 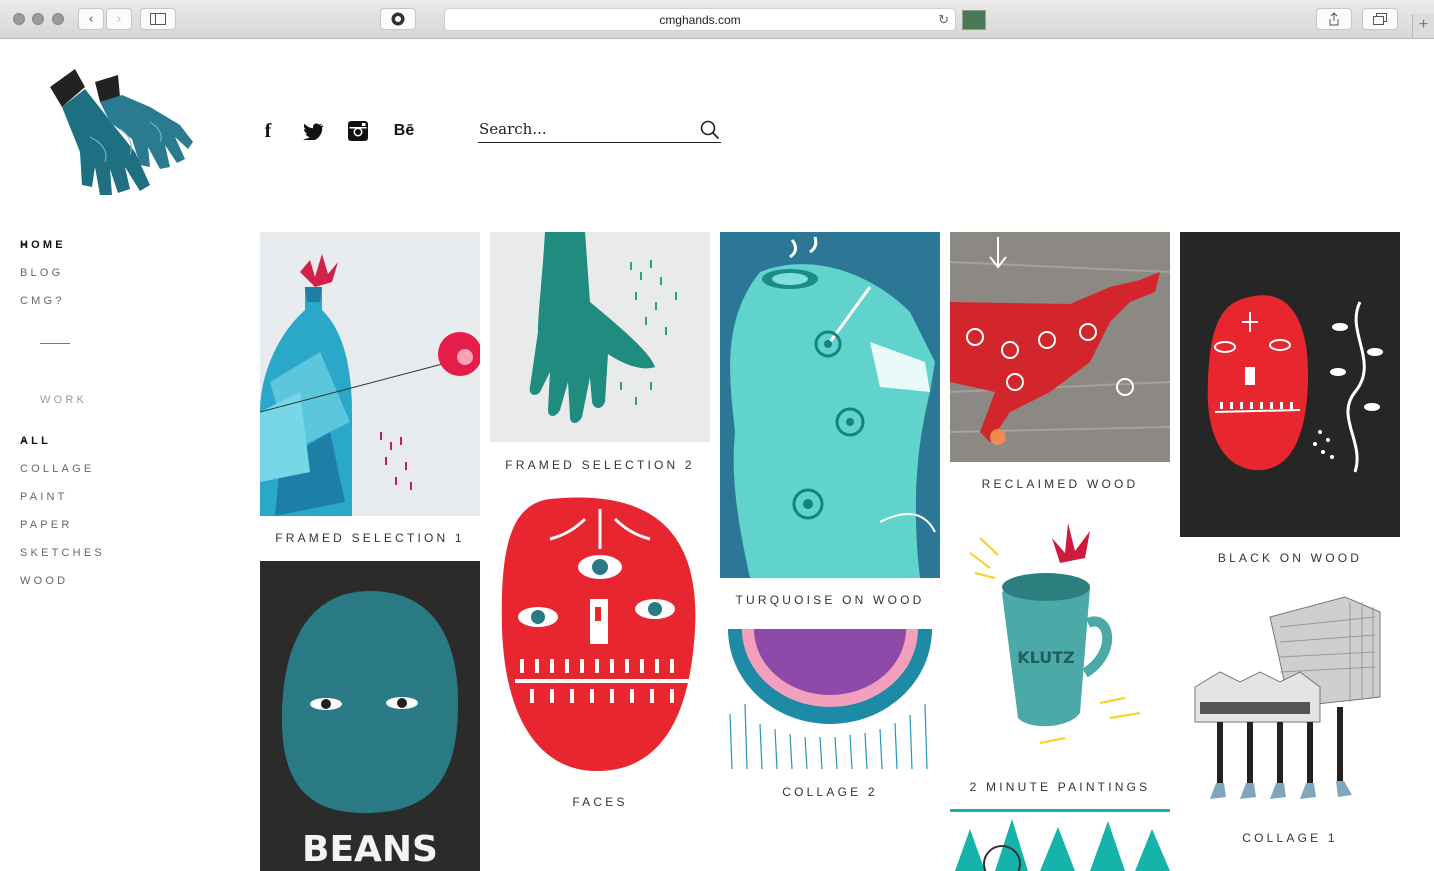 I want to click on facebook-icon: f, so click(x=268, y=130).